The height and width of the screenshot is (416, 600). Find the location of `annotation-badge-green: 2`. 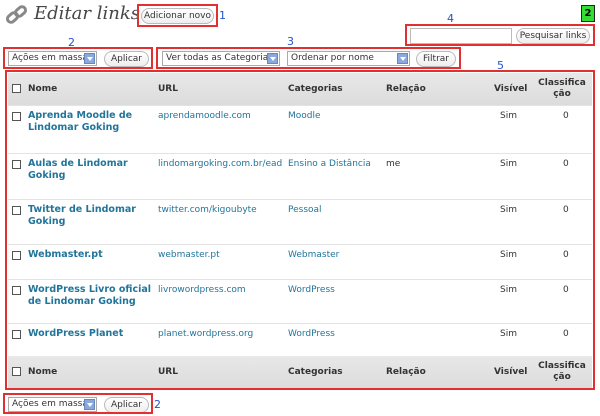

annotation-badge-green: 2 is located at coordinates (588, 13).